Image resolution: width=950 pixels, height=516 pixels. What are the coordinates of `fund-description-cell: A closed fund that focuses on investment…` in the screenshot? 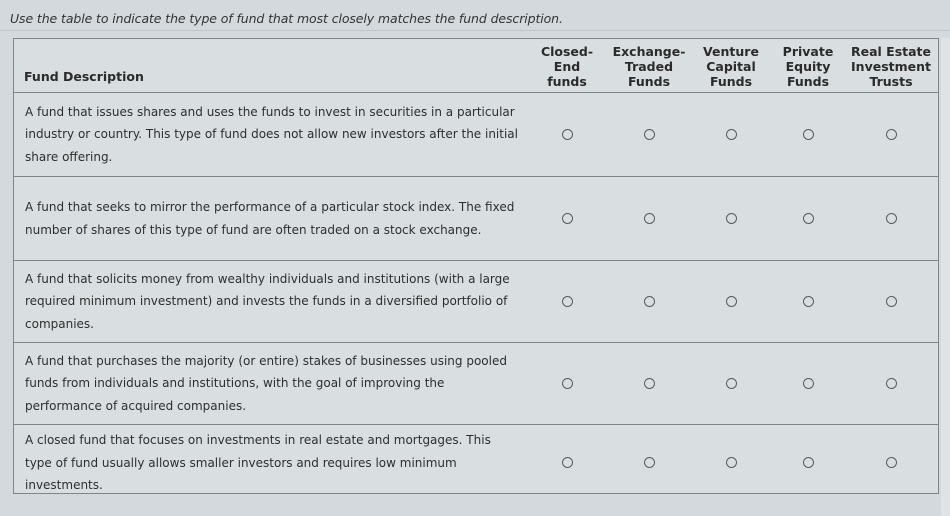 It's located at (258, 462).